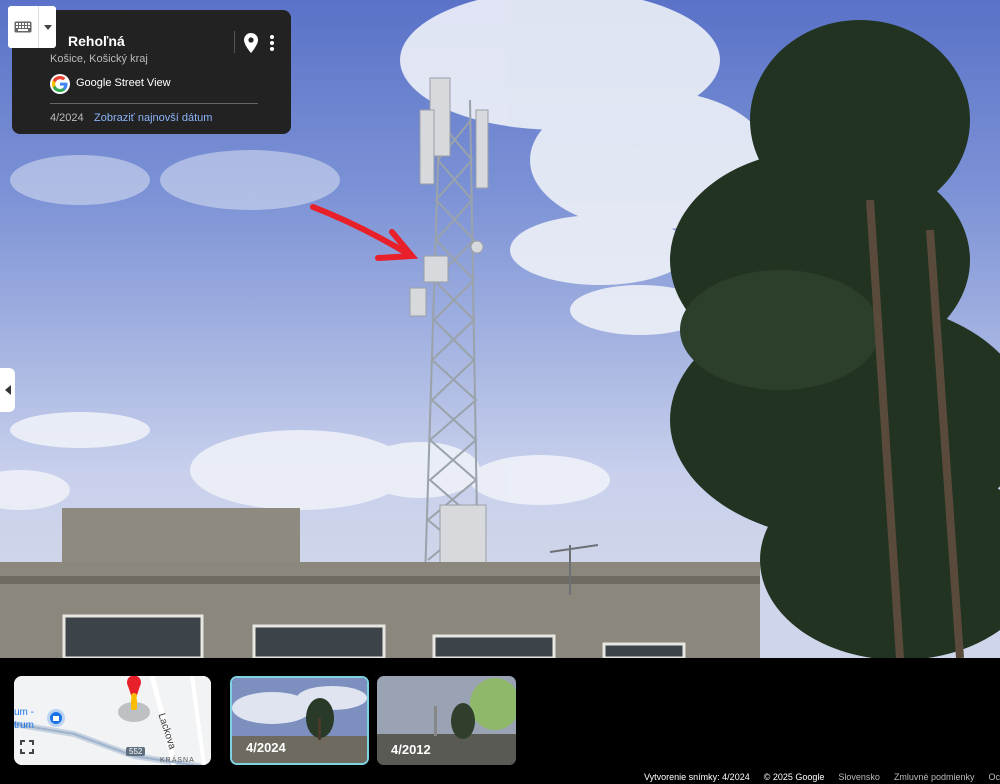 The image size is (1000, 784). Describe the element at coordinates (47, 27) in the screenshot. I see `chevron-down-icon` at that location.